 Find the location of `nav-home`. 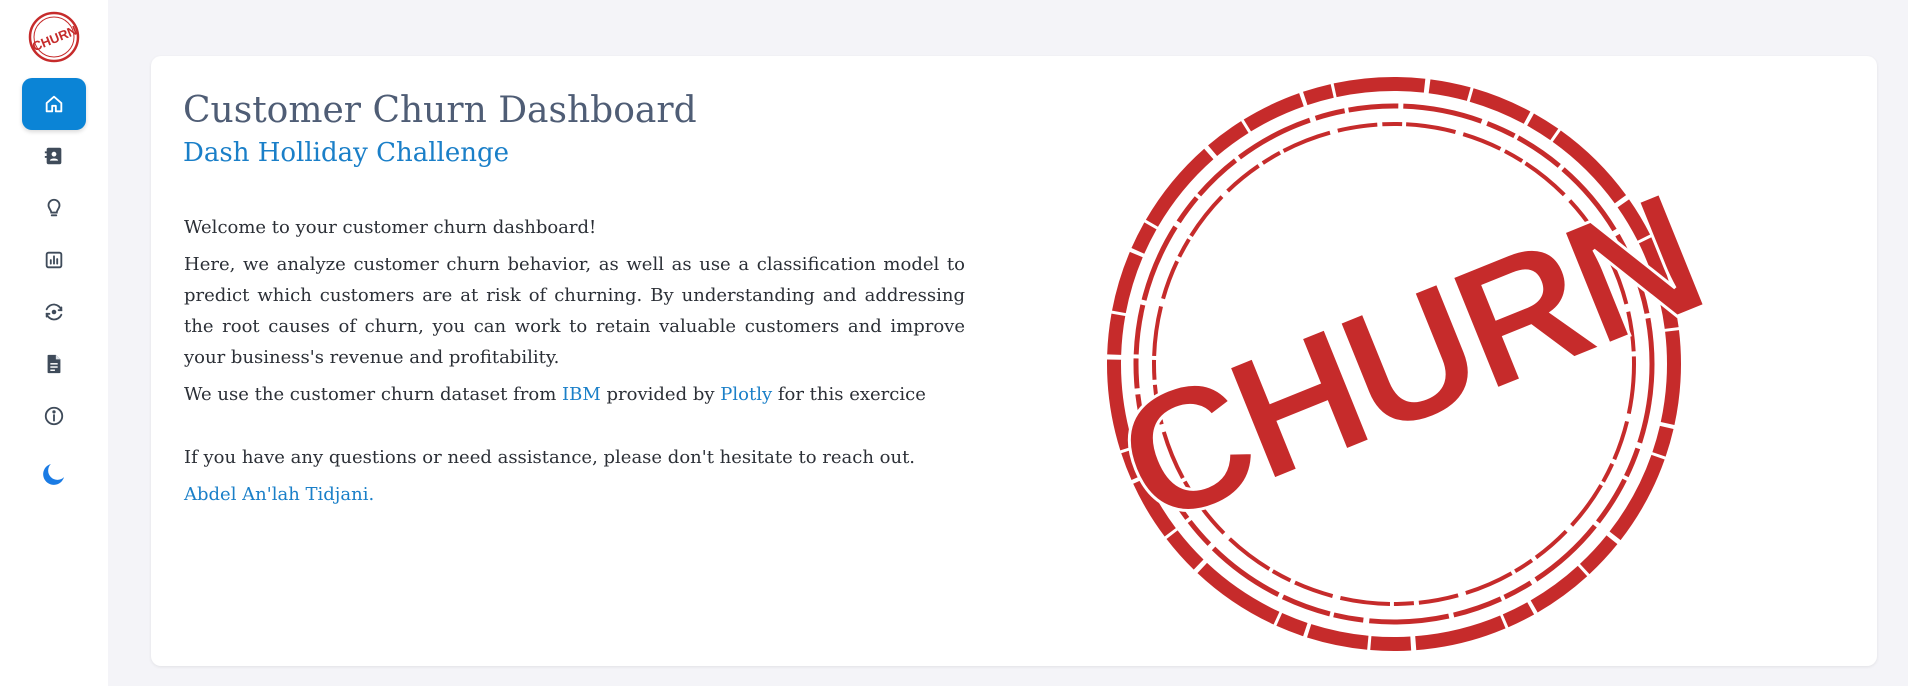

nav-home is located at coordinates (54, 104).